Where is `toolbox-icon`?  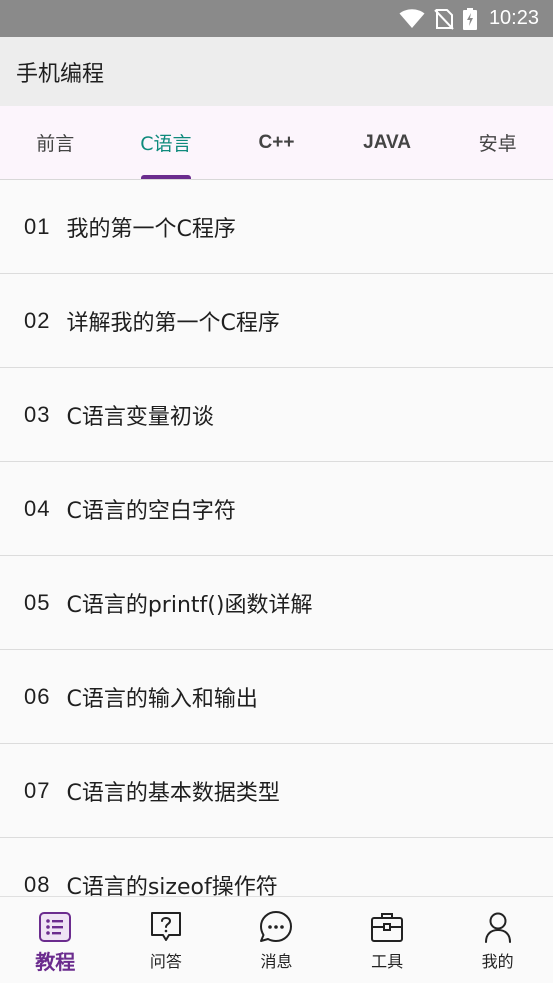
toolbox-icon is located at coordinates (387, 927).